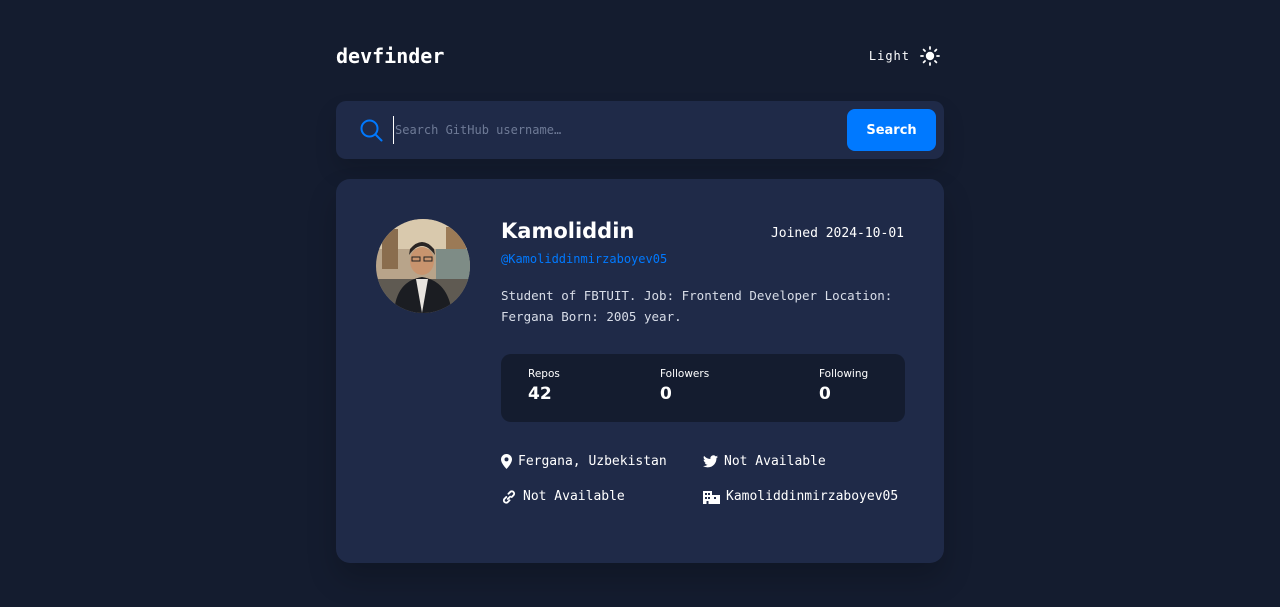 The height and width of the screenshot is (607, 1280). Describe the element at coordinates (640, 58) in the screenshot. I see `header: devfinder Light` at that location.